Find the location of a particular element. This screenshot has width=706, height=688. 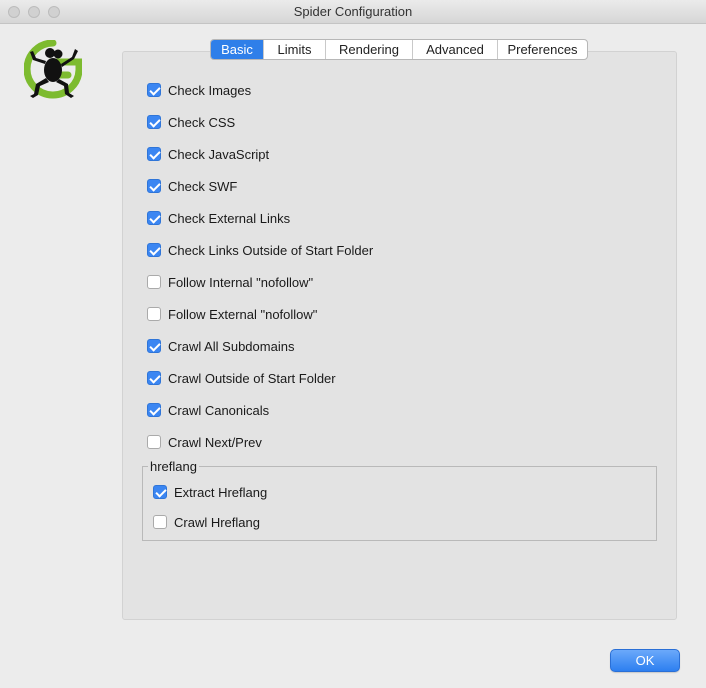

option-check-swf: Check SWF is located at coordinates (192, 186).